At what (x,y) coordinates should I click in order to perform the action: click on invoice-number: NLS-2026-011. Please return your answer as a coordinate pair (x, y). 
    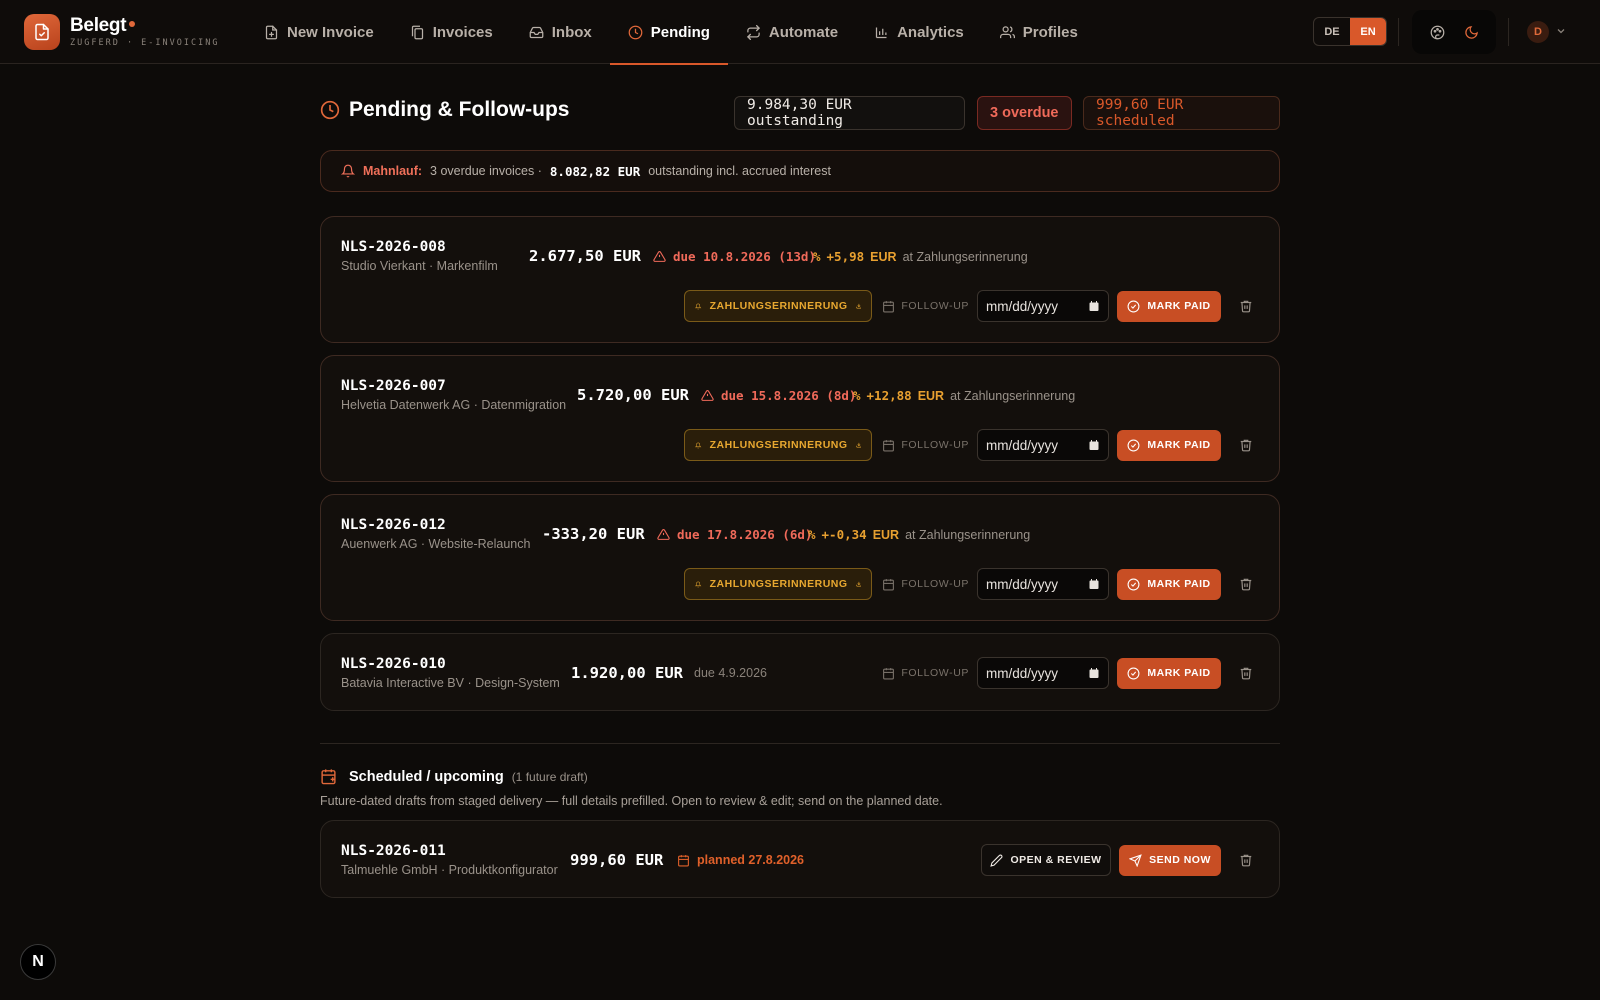
    Looking at the image, I should click on (393, 851).